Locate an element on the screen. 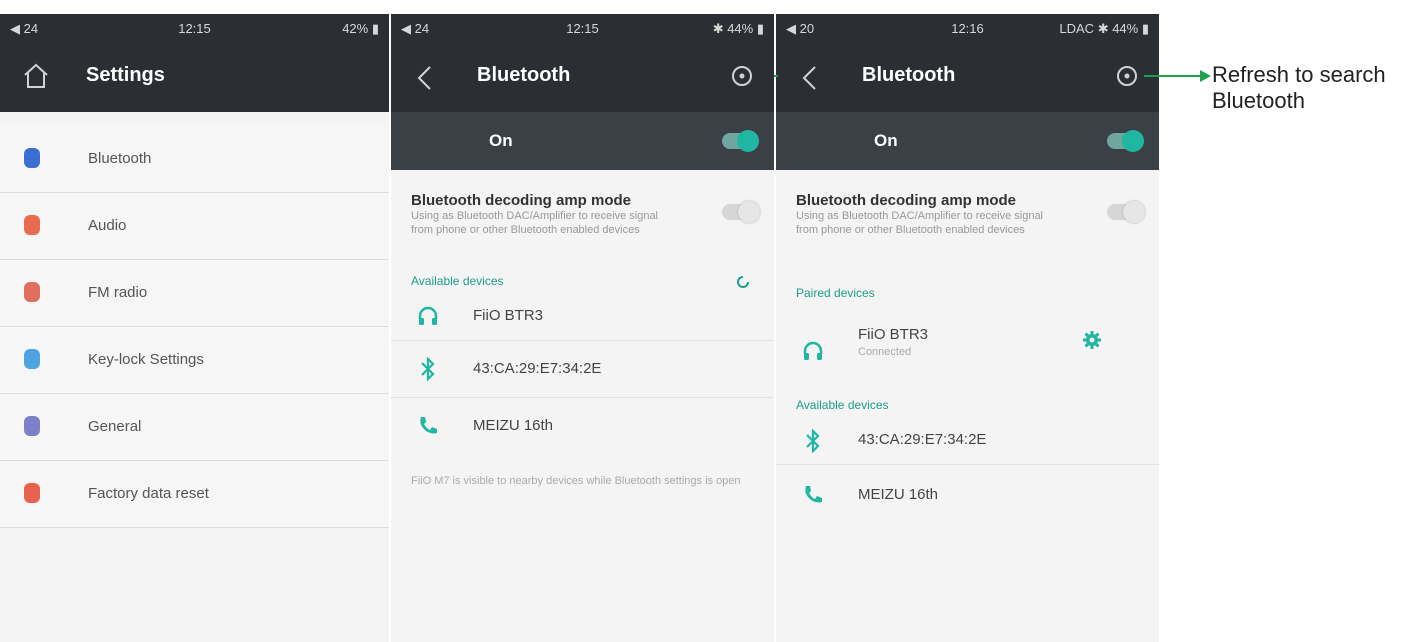  refresh-annotation: Refresh to search Bluetooth is located at coordinates (1299, 88).